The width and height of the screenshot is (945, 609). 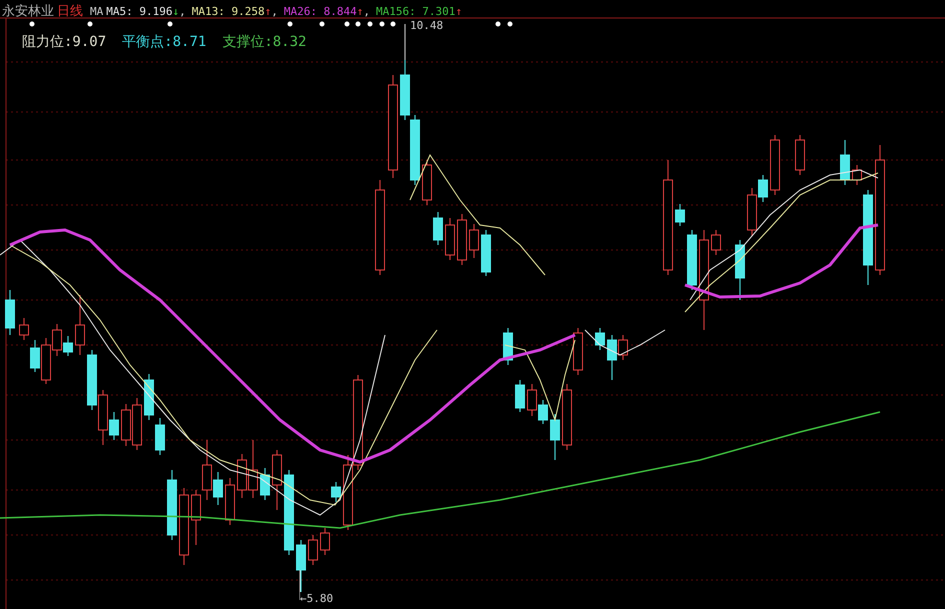 I want to click on stock-name: 永安林业, so click(x=28, y=11).